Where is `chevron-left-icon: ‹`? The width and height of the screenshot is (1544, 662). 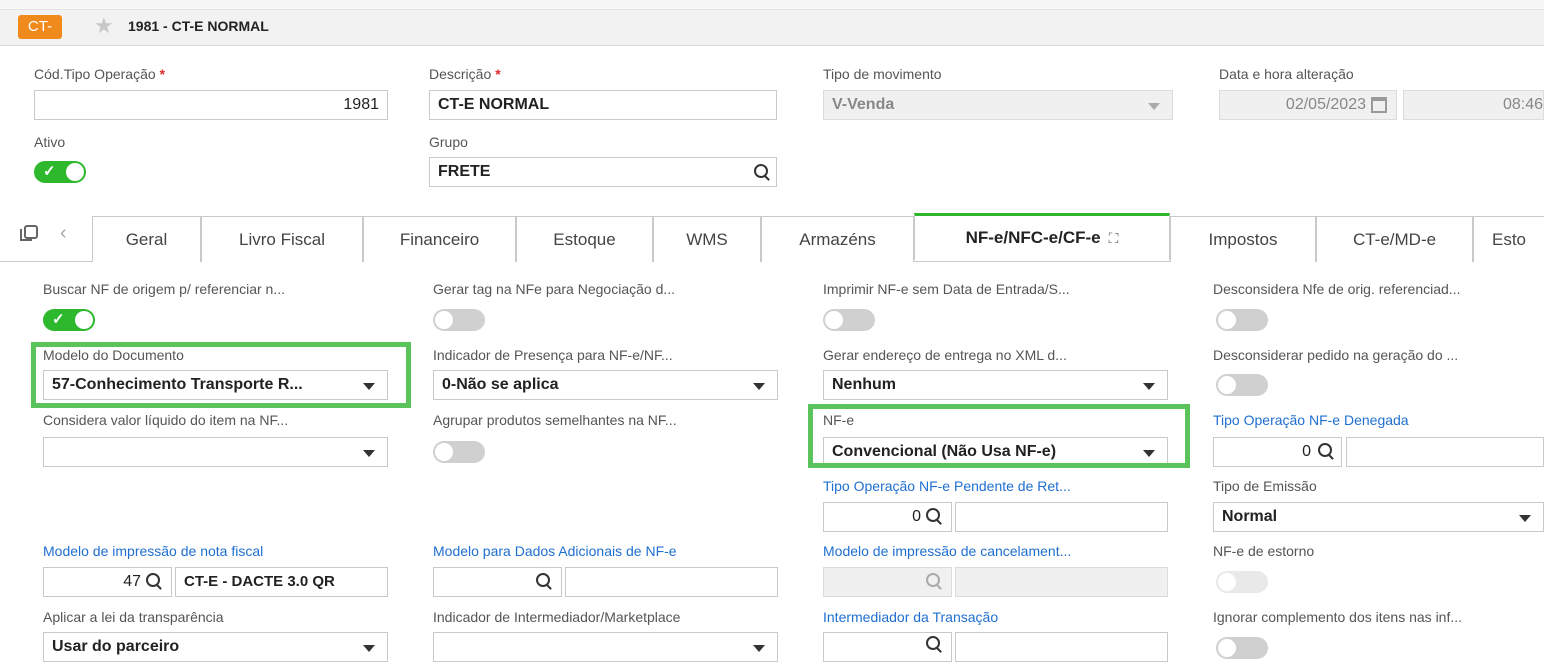 chevron-left-icon: ‹ is located at coordinates (63, 233).